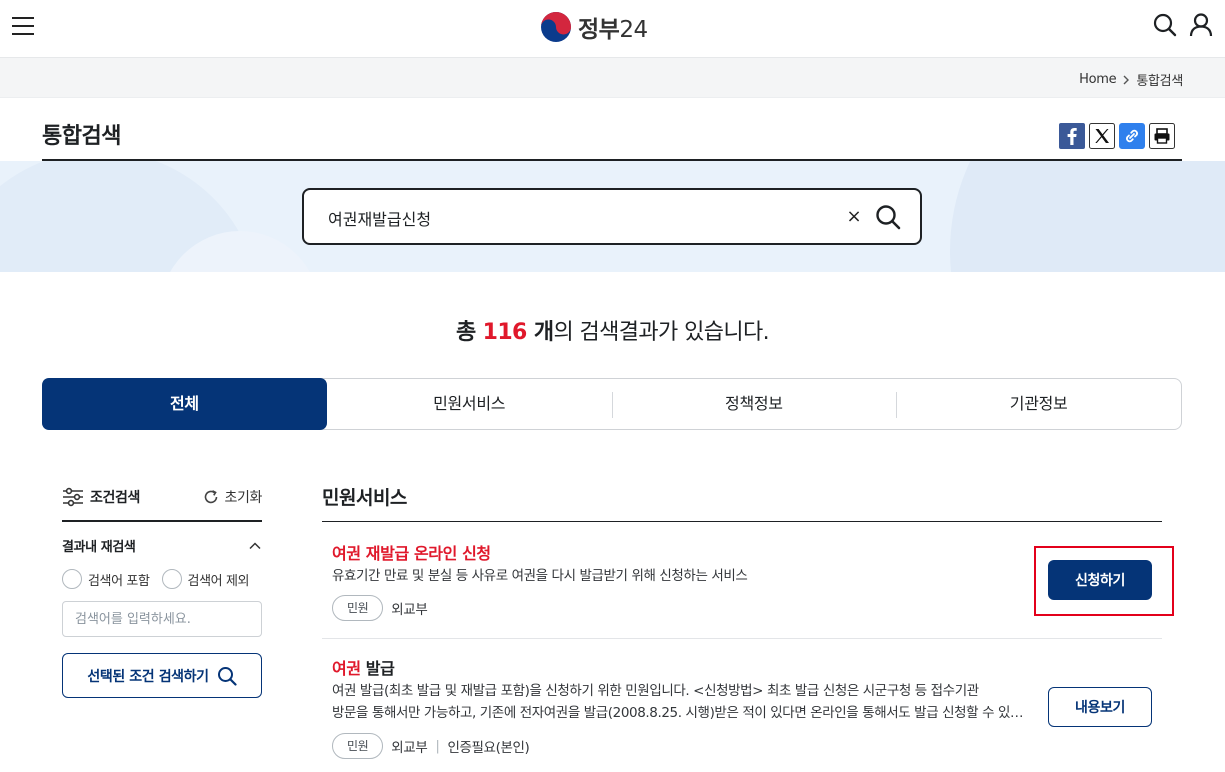 The width and height of the screenshot is (1225, 772). Describe the element at coordinates (1098, 79) in the screenshot. I see `breadcrumb-home: Home` at that location.